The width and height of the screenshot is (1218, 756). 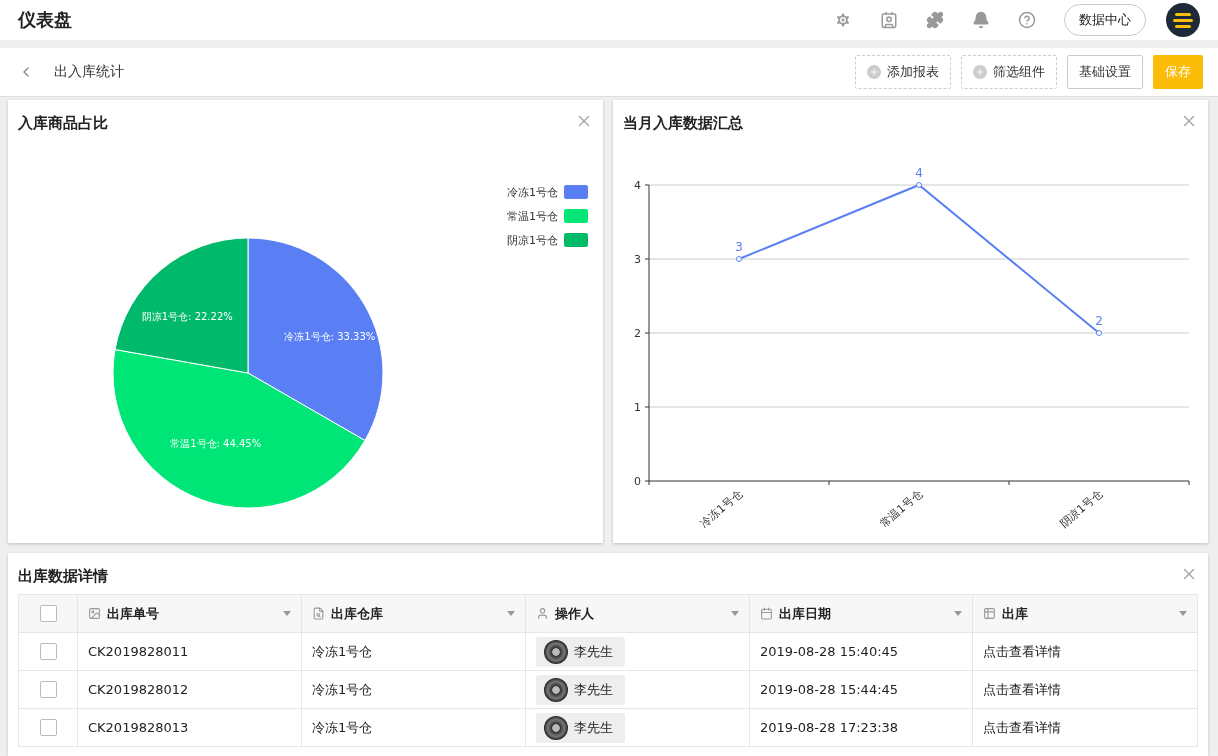 What do you see at coordinates (63, 123) in the screenshot?
I see `card-title: 入库商品占比` at bounding box center [63, 123].